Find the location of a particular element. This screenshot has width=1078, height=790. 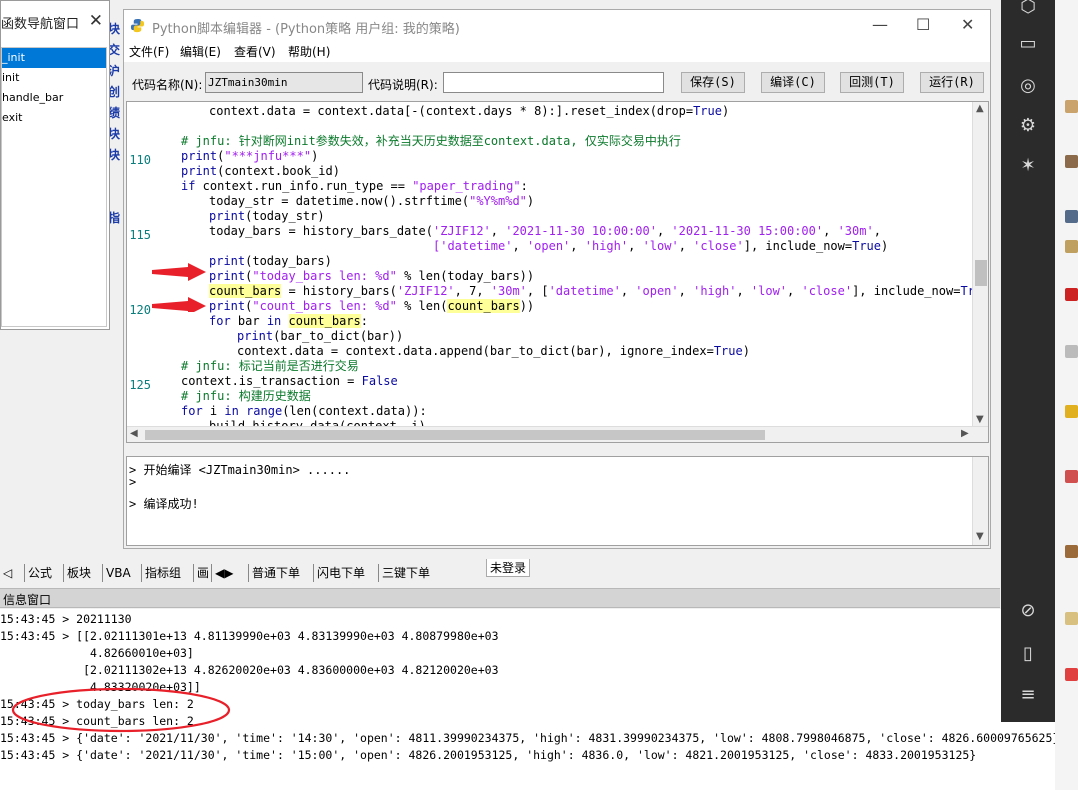

function-item-exit: exit is located at coordinates (54, 118).